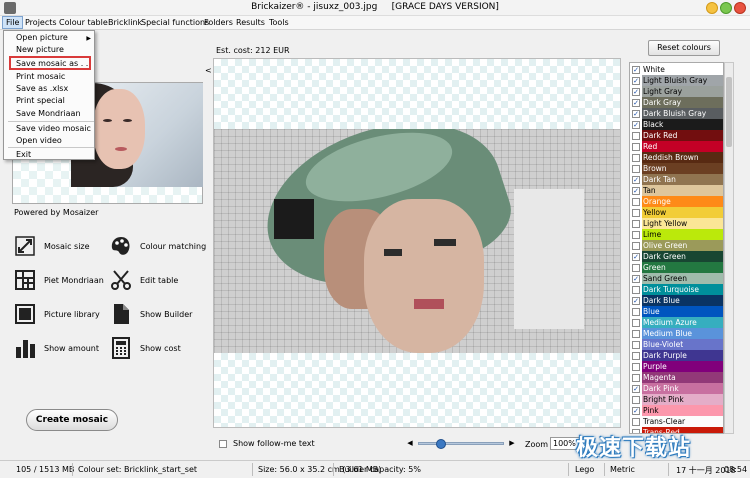 The width and height of the screenshot is (750, 478). Describe the element at coordinates (208, 70) in the screenshot. I see `collapse-left-panel-button: <` at that location.